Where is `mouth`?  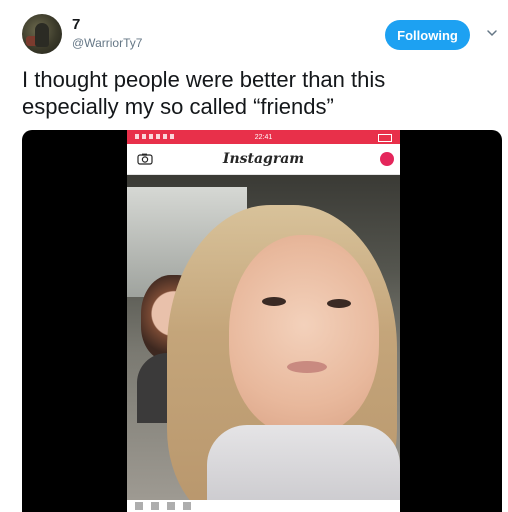 mouth is located at coordinates (307, 367).